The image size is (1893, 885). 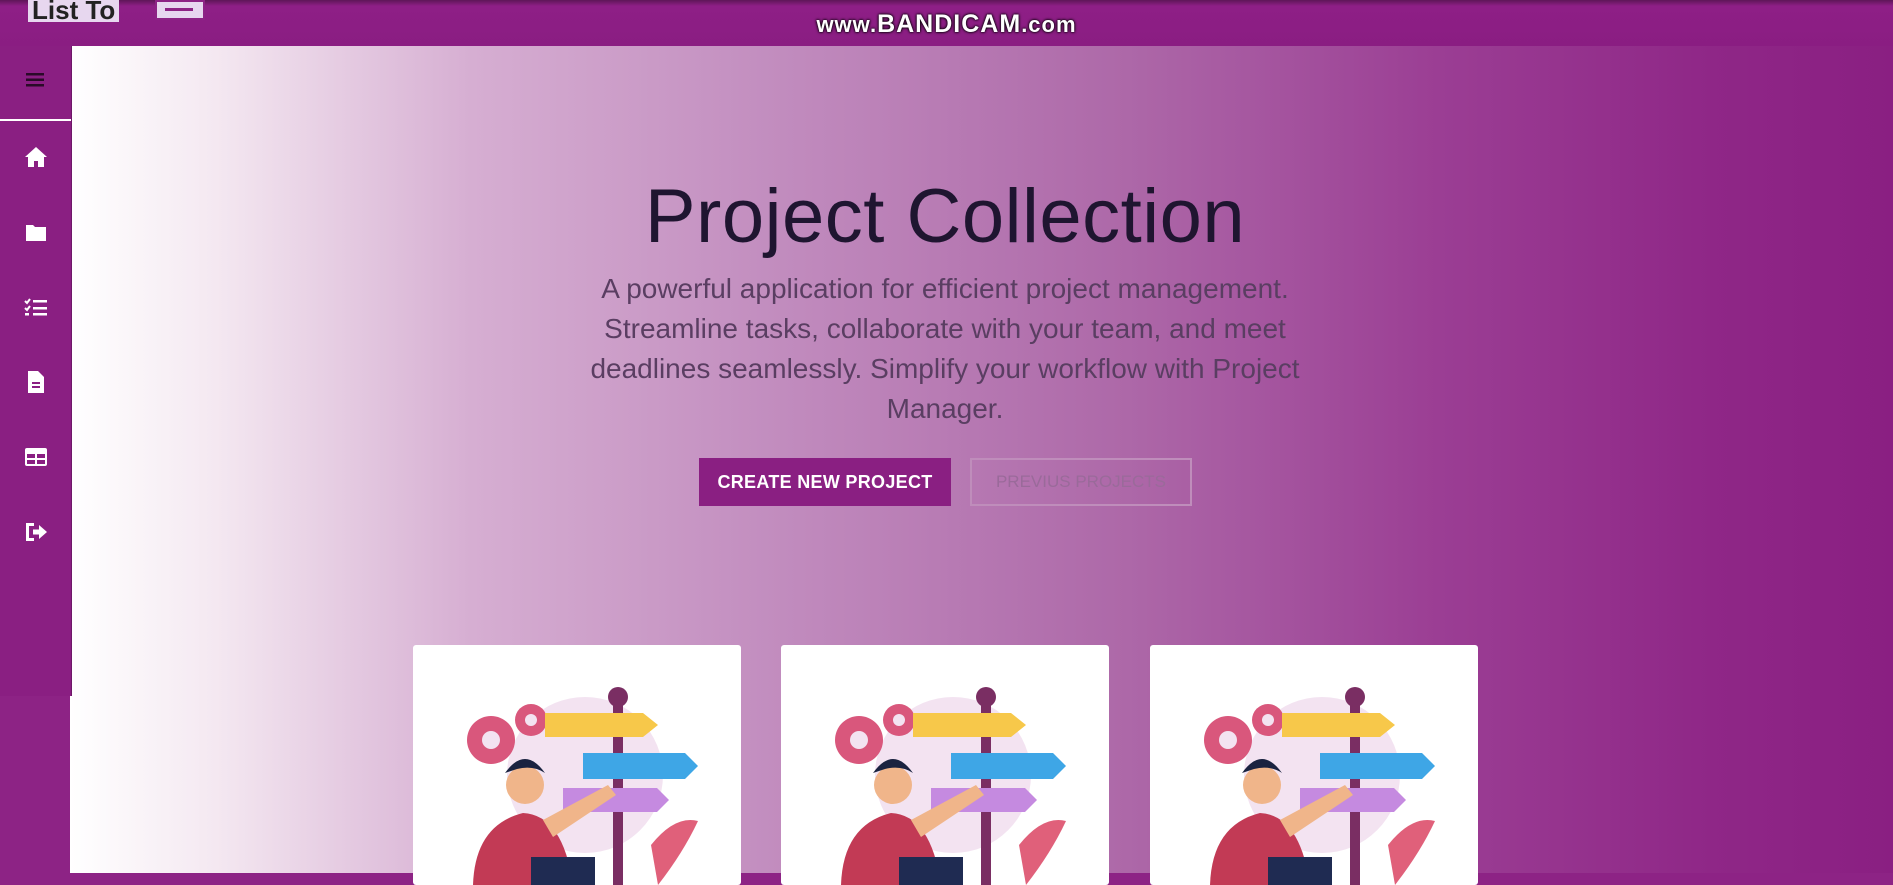 I want to click on hamburger-icon, so click(x=34, y=80).